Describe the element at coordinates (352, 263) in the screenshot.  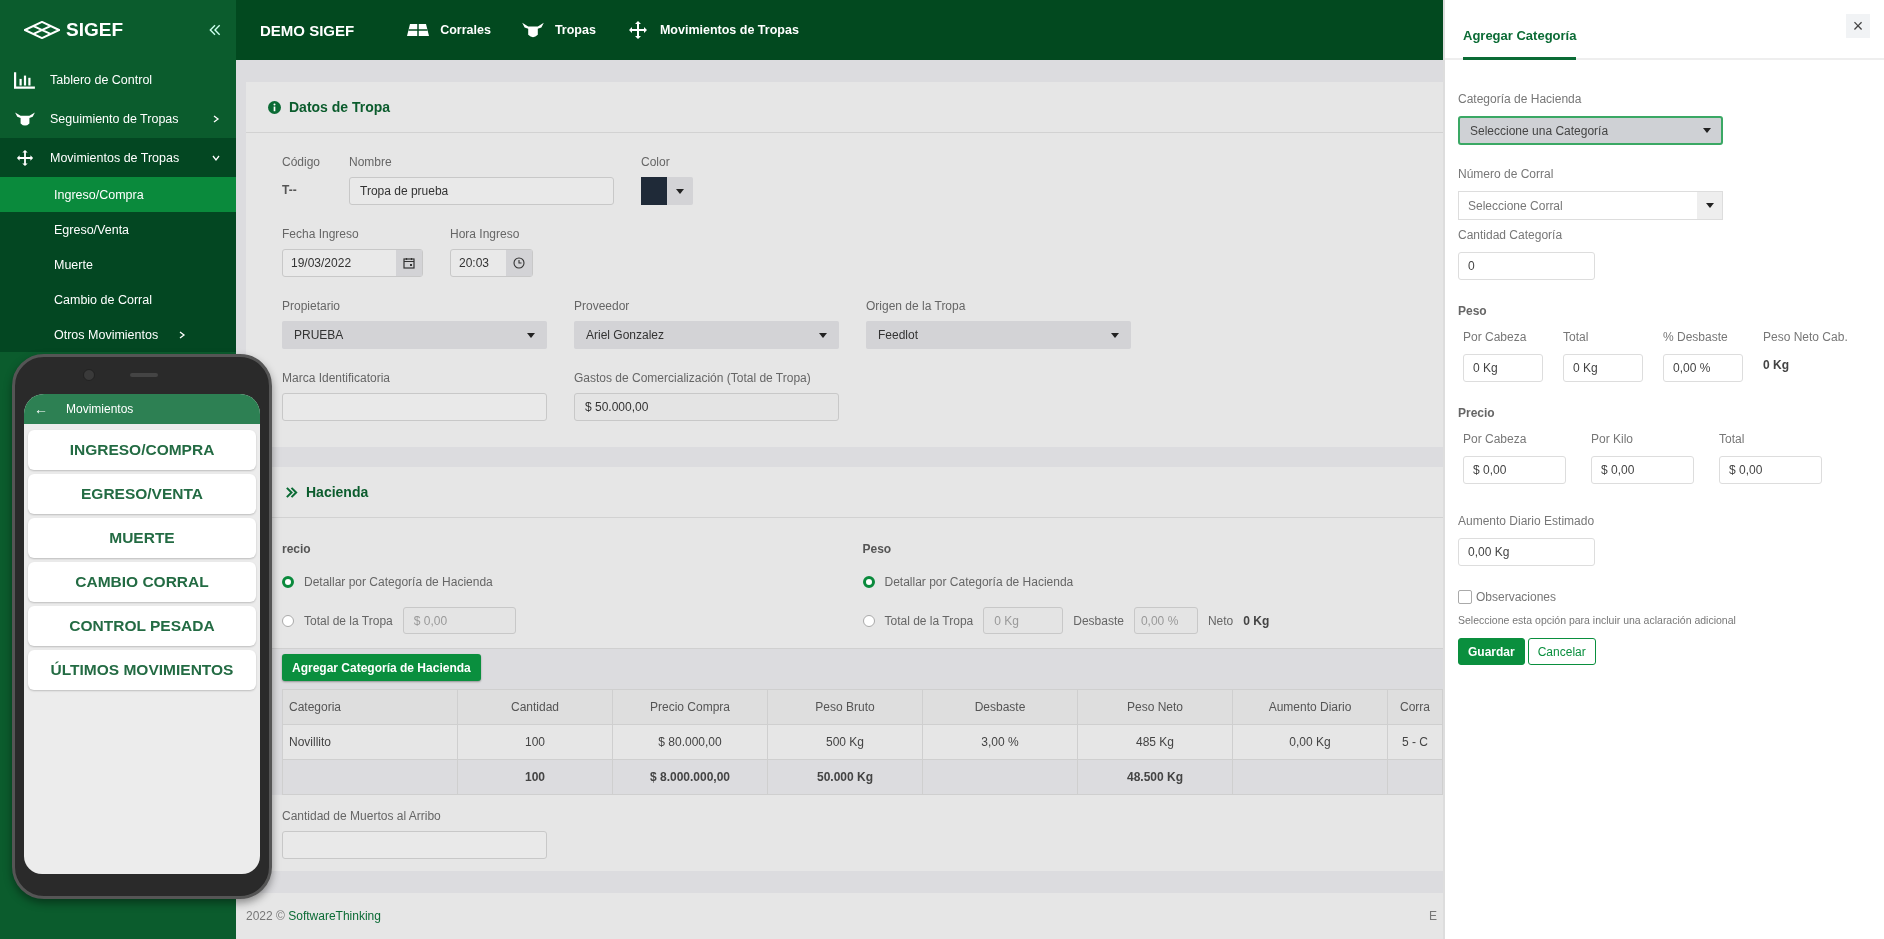
I see `date-field: 19/03/2022` at that location.